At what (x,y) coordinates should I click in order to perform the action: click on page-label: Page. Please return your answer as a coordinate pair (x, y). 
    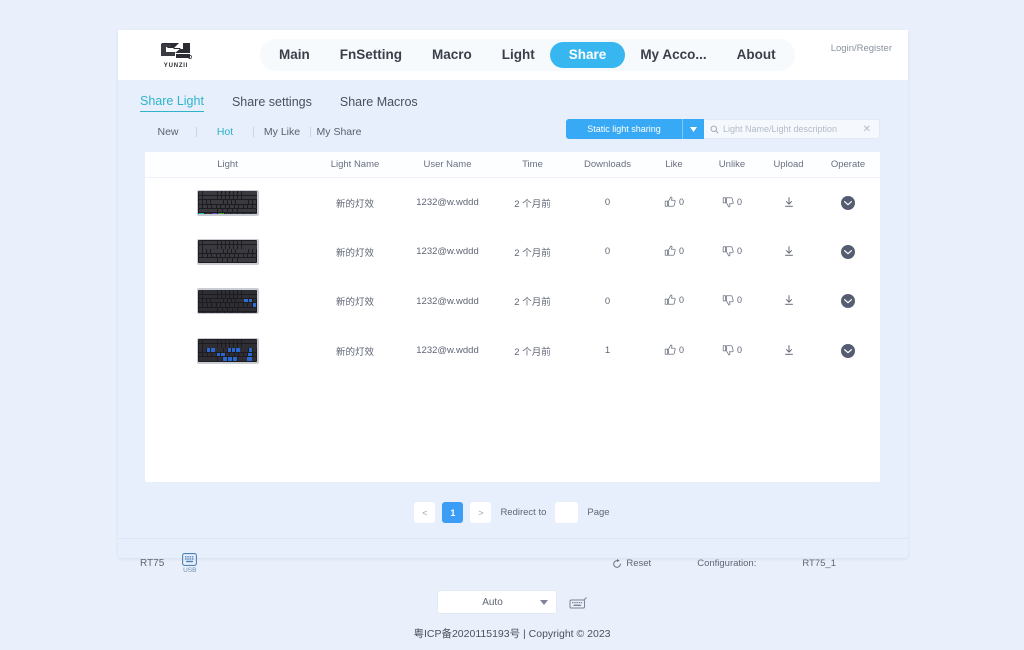
    Looking at the image, I should click on (598, 512).